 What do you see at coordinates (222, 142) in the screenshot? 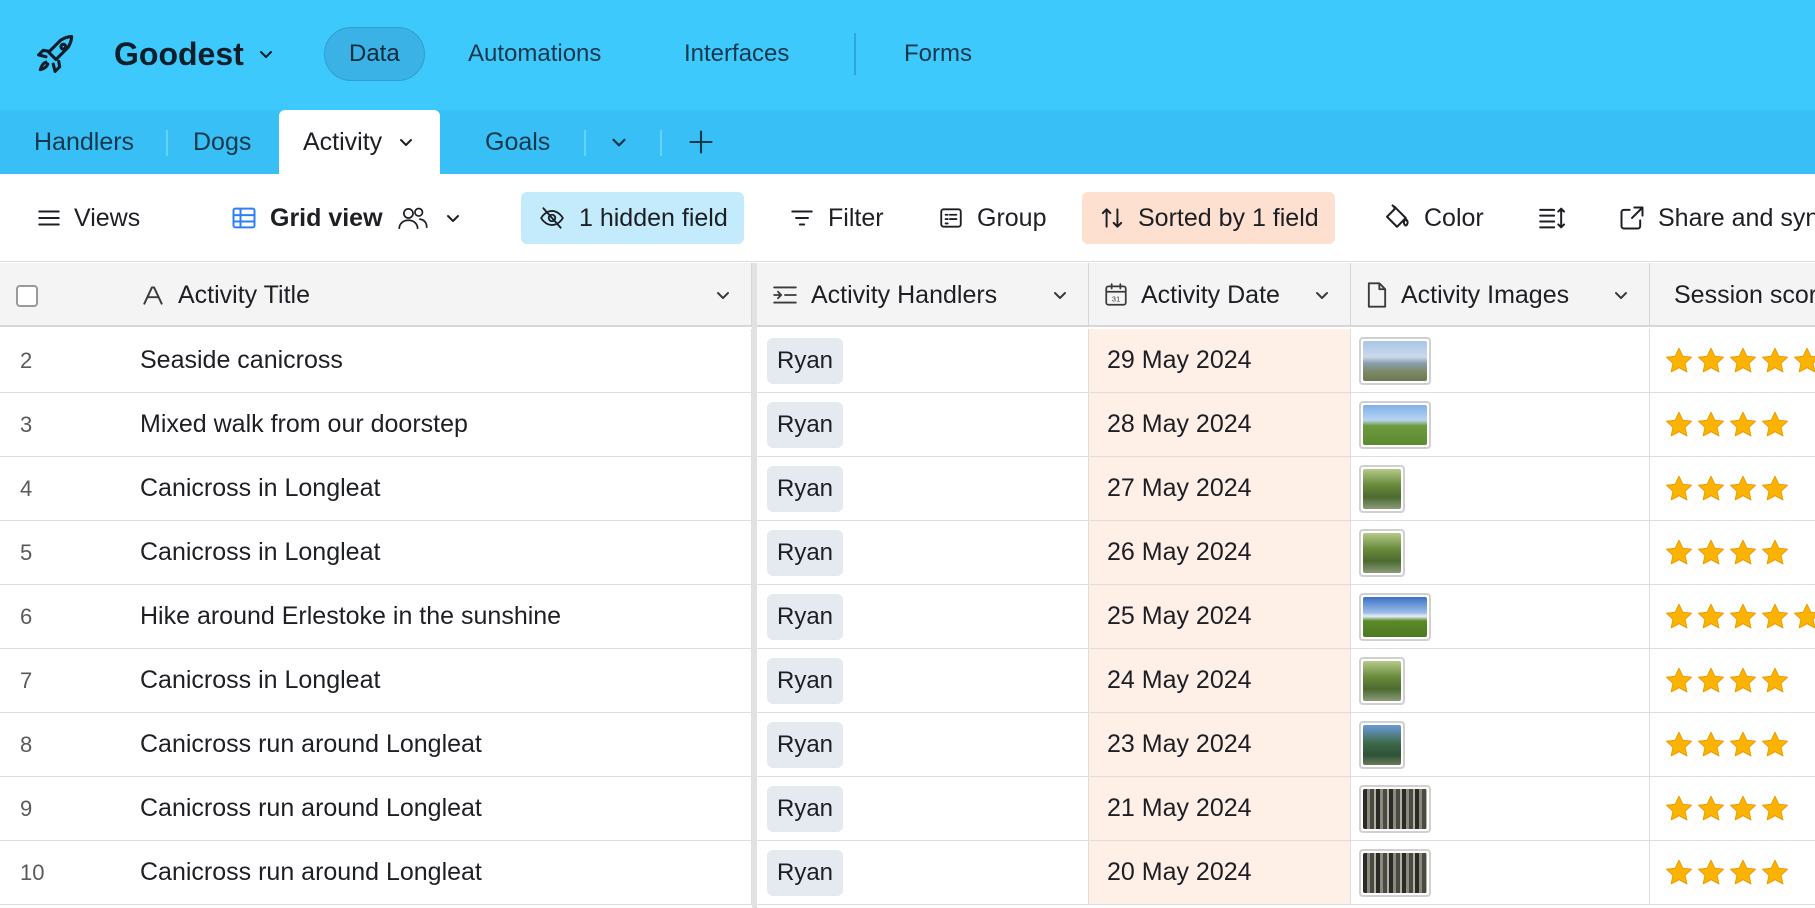
I see `tab-dogs: Dogs` at bounding box center [222, 142].